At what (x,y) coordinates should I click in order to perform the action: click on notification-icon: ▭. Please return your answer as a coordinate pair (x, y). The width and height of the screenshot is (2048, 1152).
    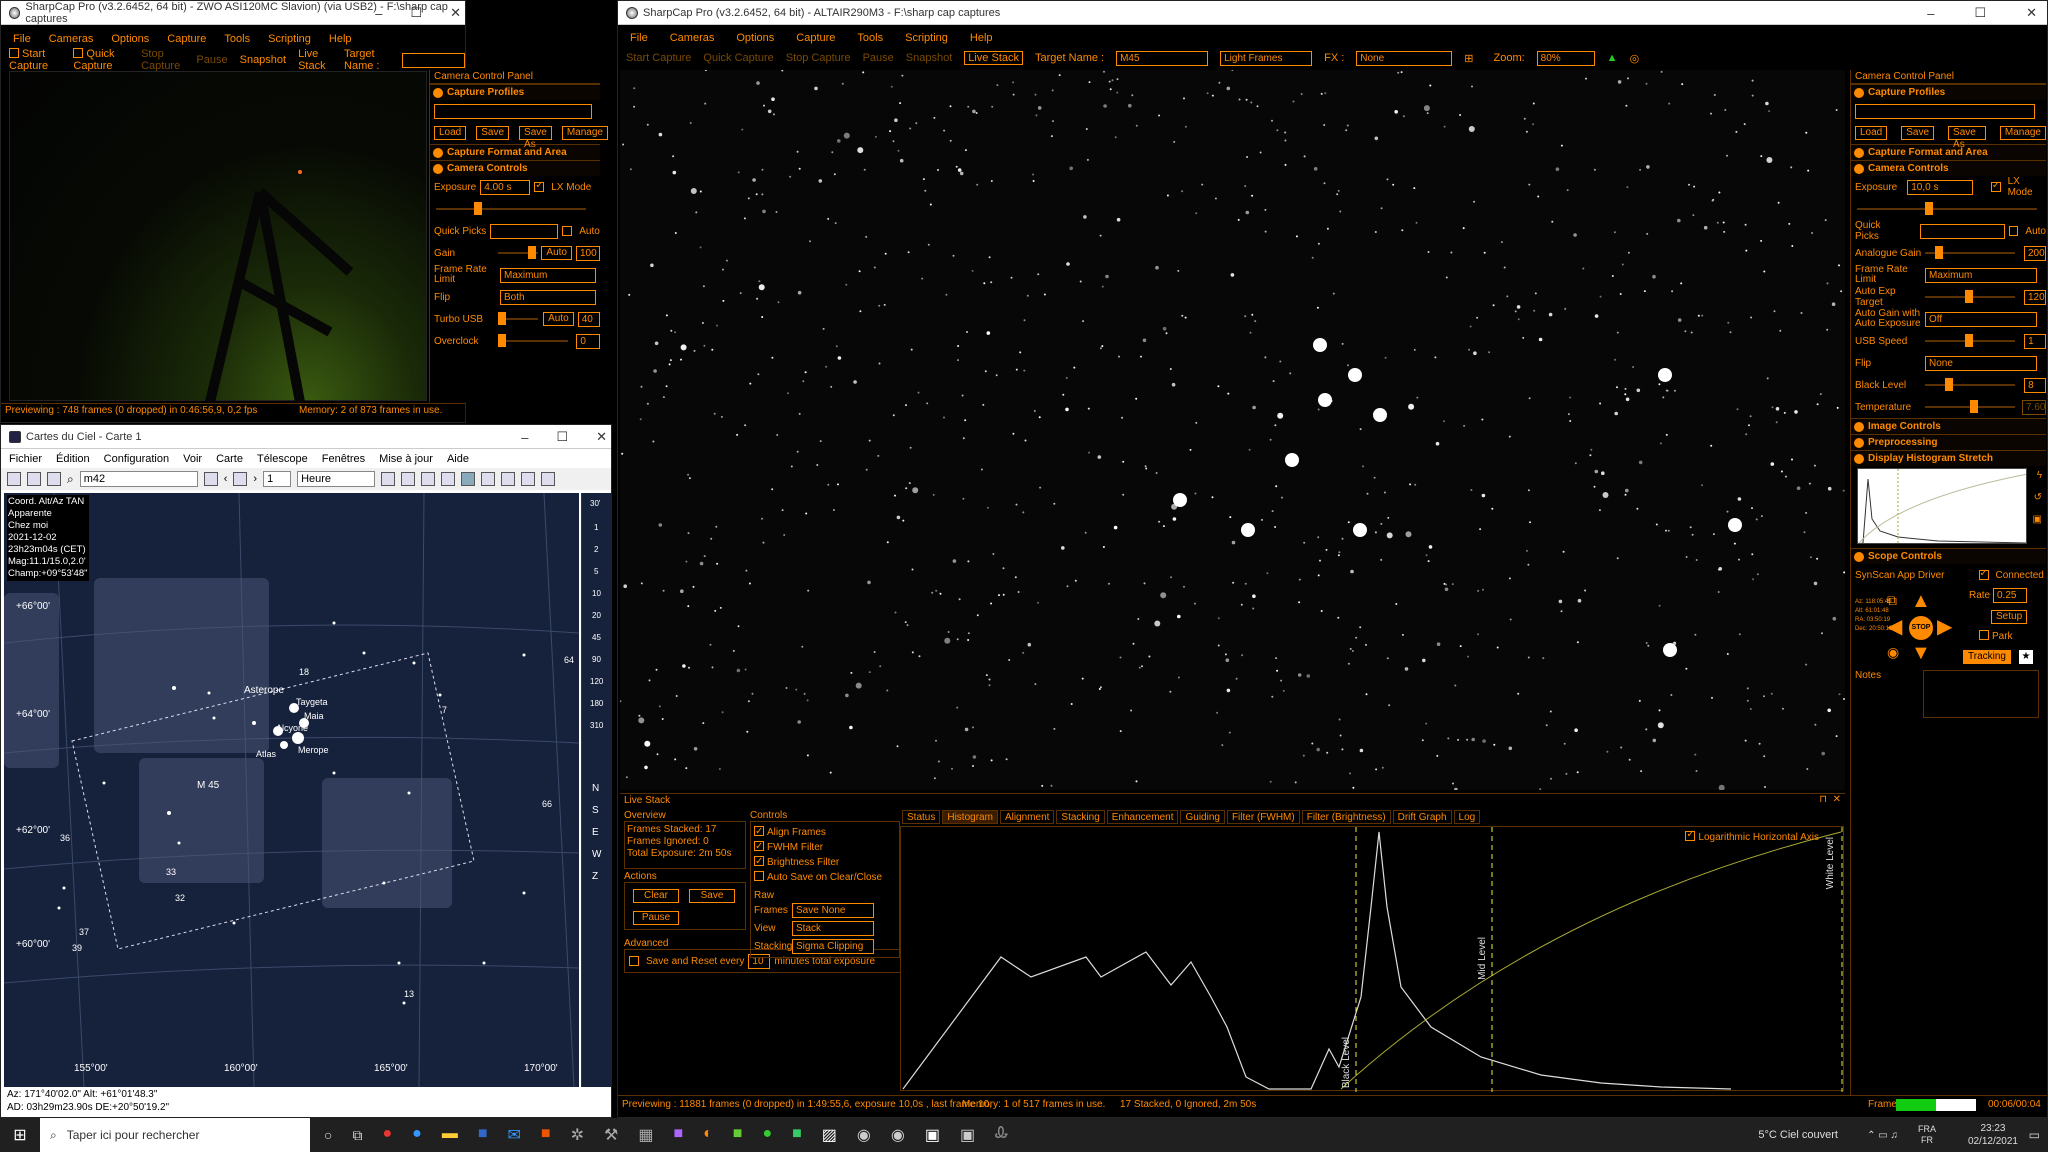
    Looking at the image, I should click on (2034, 1135).